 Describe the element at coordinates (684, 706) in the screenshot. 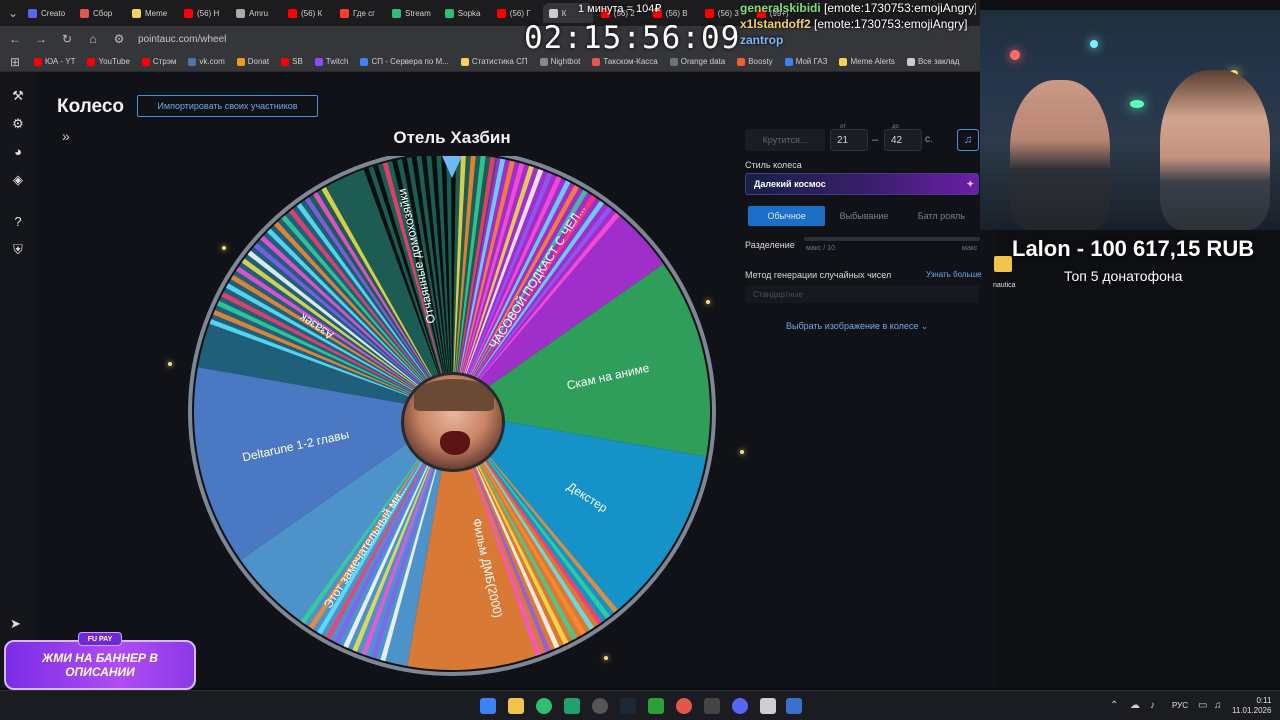

I see `browser-icon` at that location.